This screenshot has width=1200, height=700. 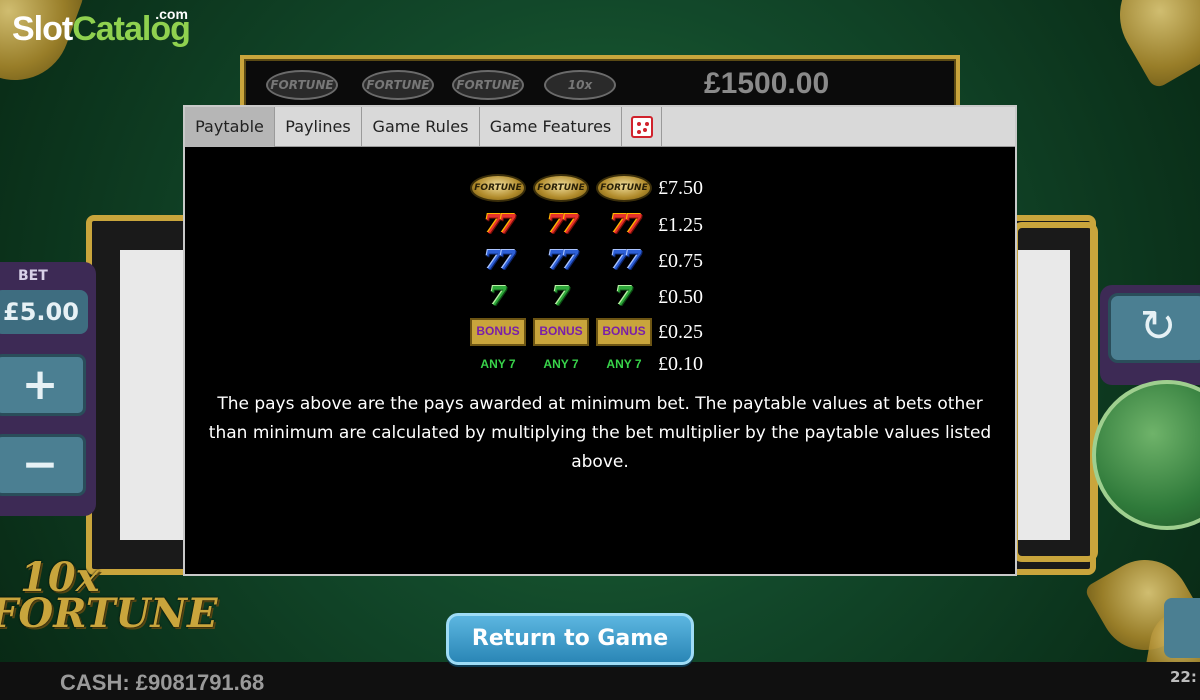 I want to click on dice-logo-icon, so click(x=642, y=127).